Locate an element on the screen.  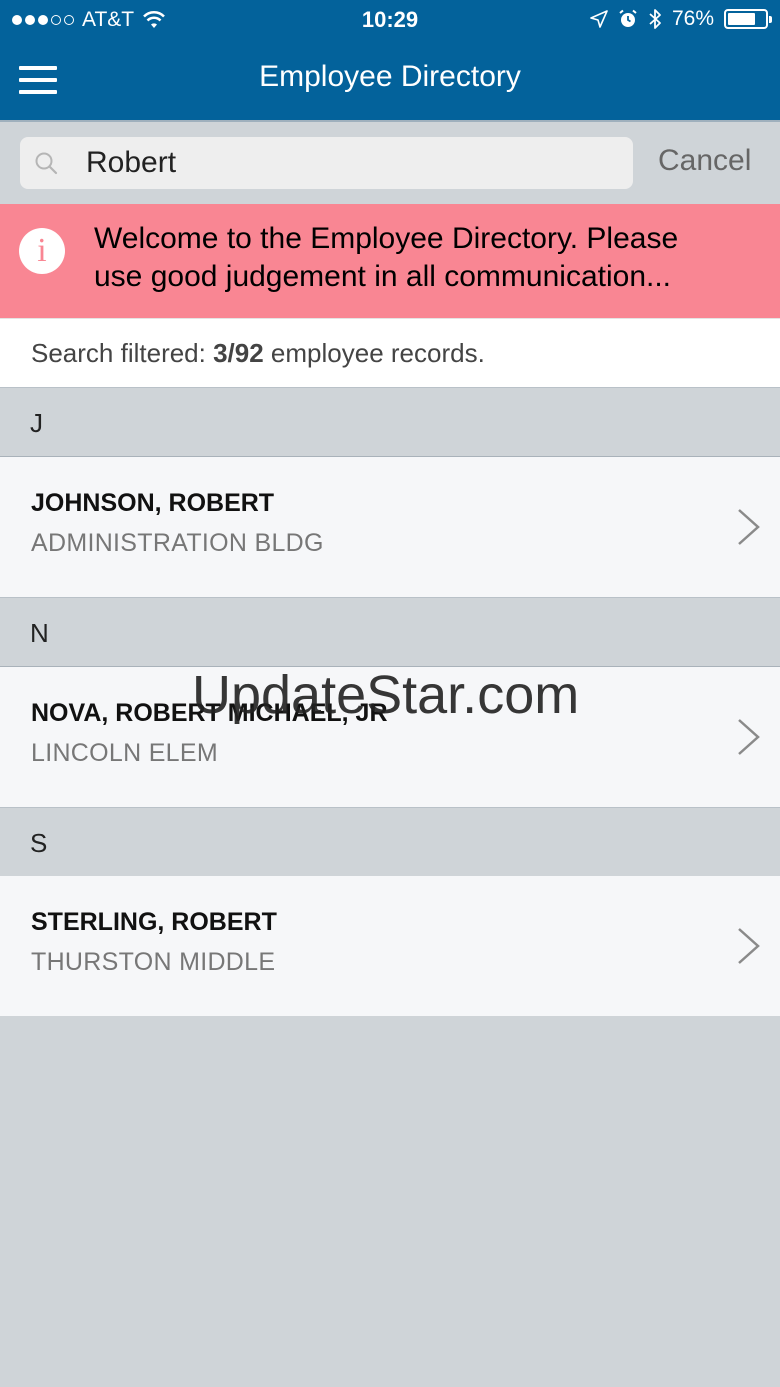
cancel-button: Cancel is located at coordinates (704, 161).